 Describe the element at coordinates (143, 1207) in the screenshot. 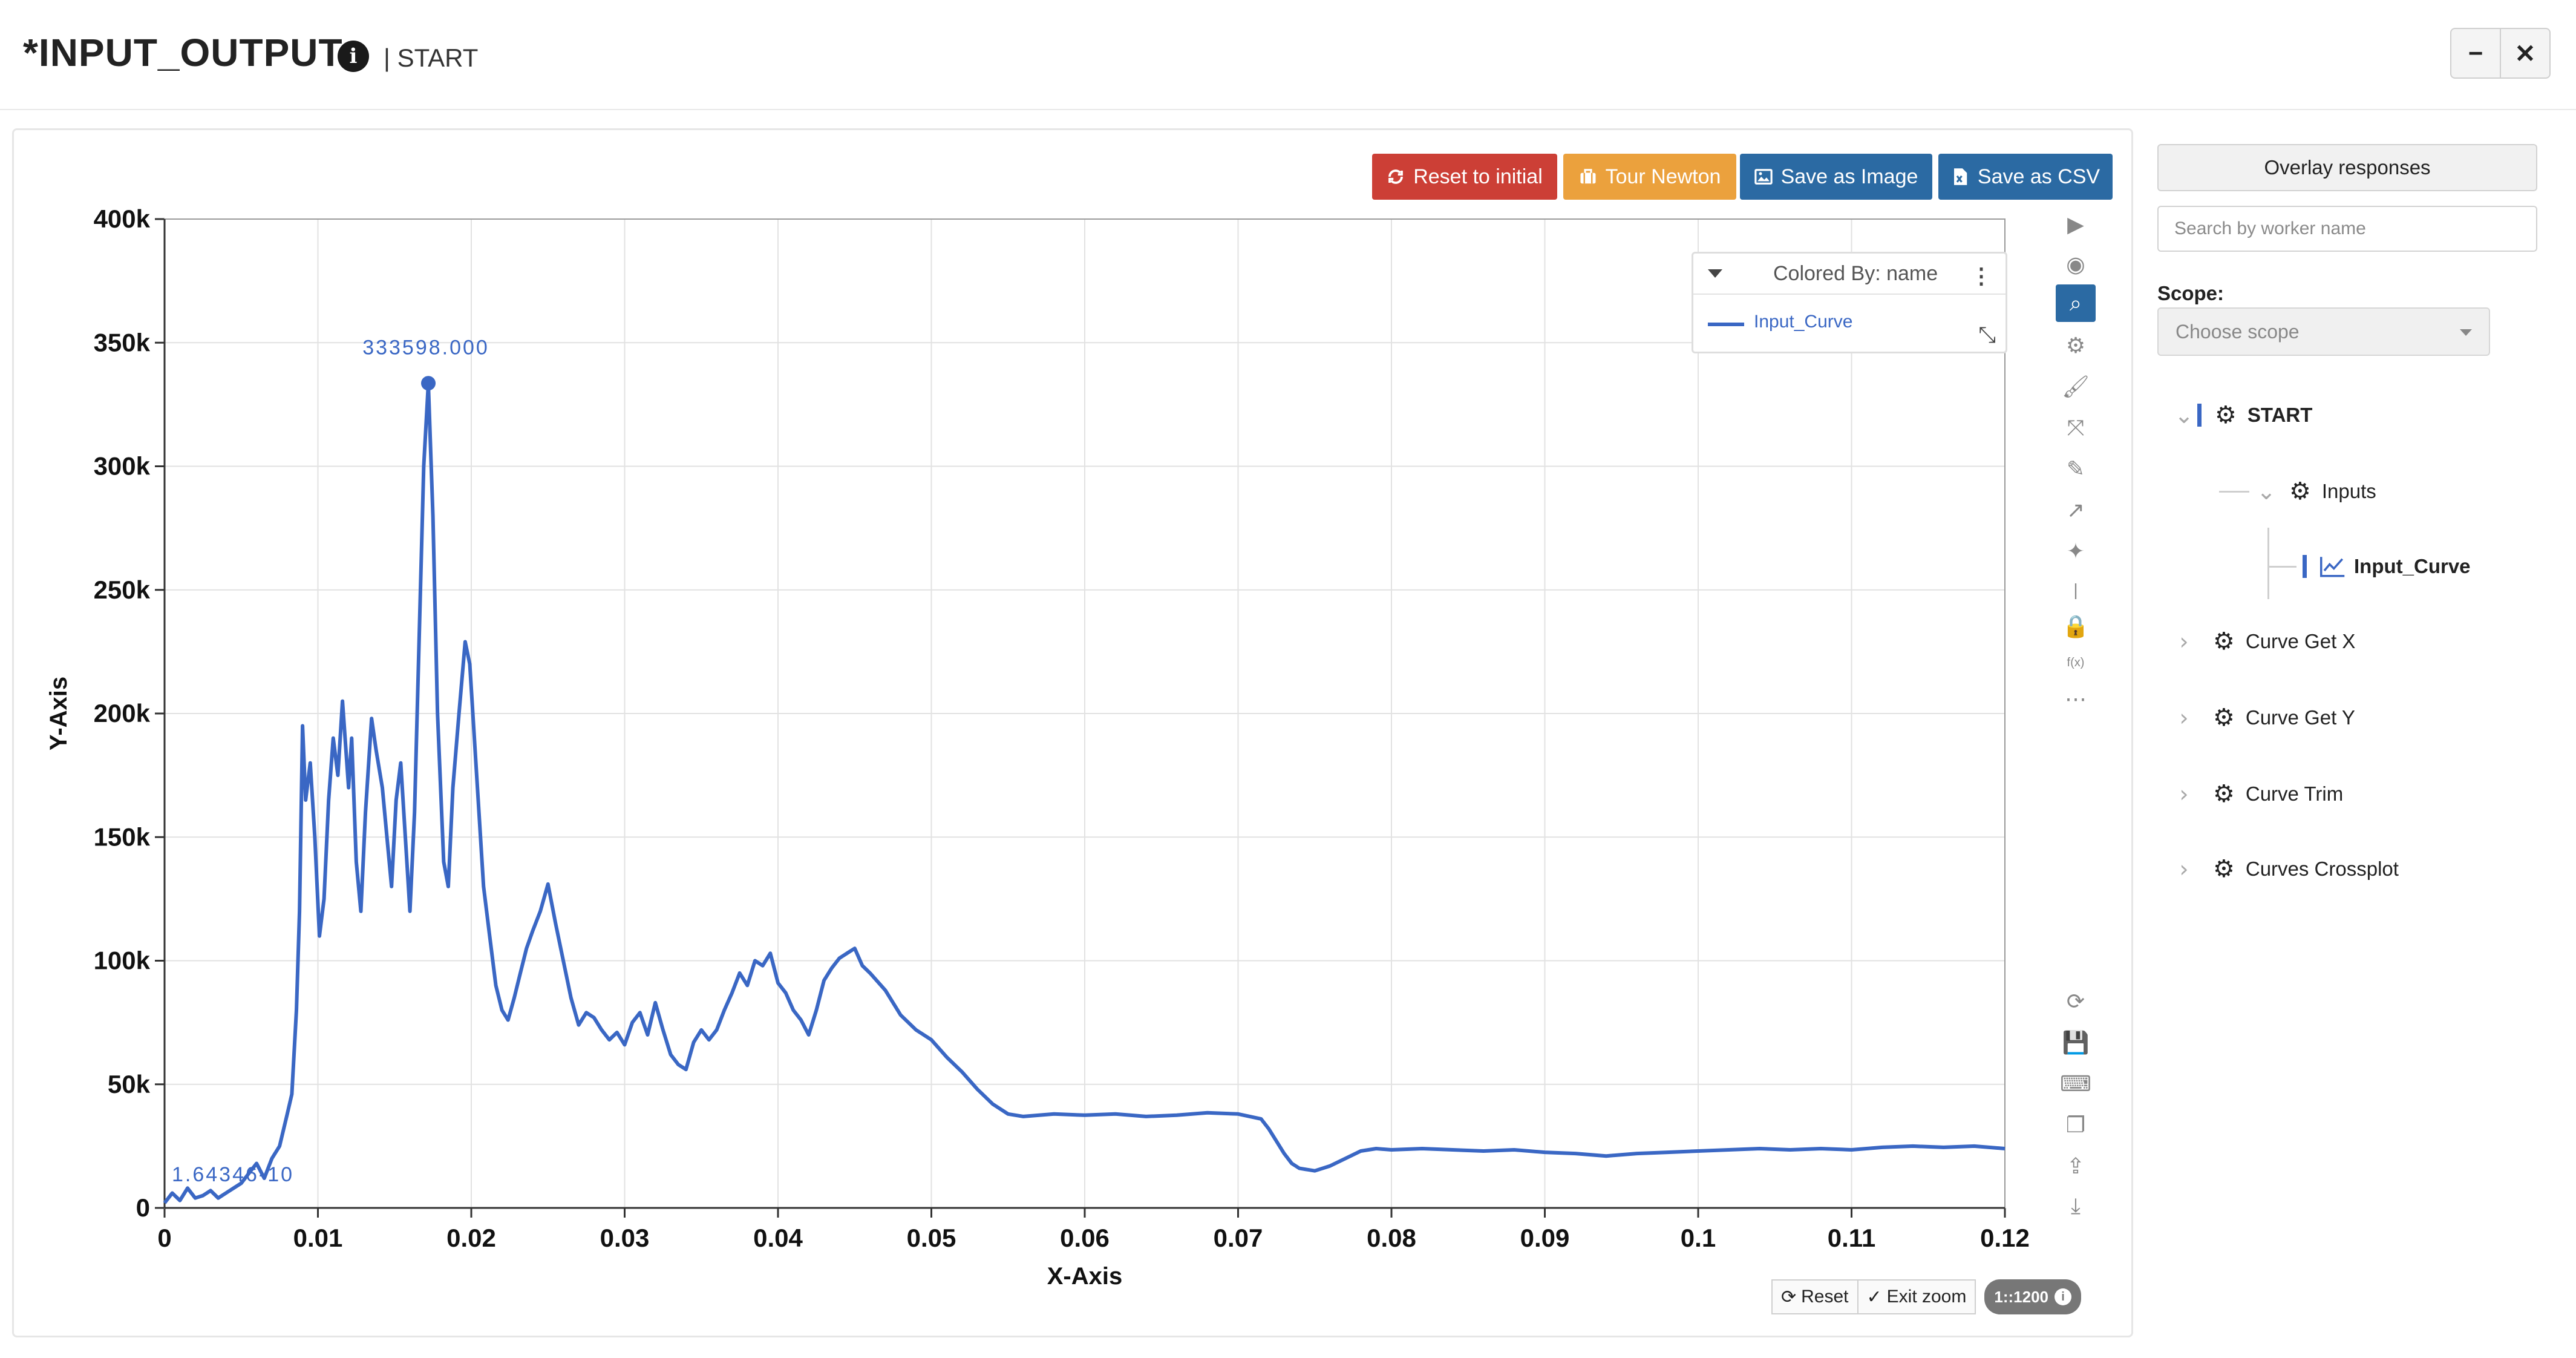

I see `y-tick-label: 0` at that location.